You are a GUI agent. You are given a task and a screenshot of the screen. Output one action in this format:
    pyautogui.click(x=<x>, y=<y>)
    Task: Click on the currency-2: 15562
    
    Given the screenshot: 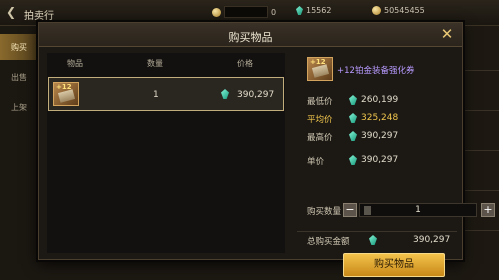 What is the action you would take?
    pyautogui.click(x=313, y=10)
    